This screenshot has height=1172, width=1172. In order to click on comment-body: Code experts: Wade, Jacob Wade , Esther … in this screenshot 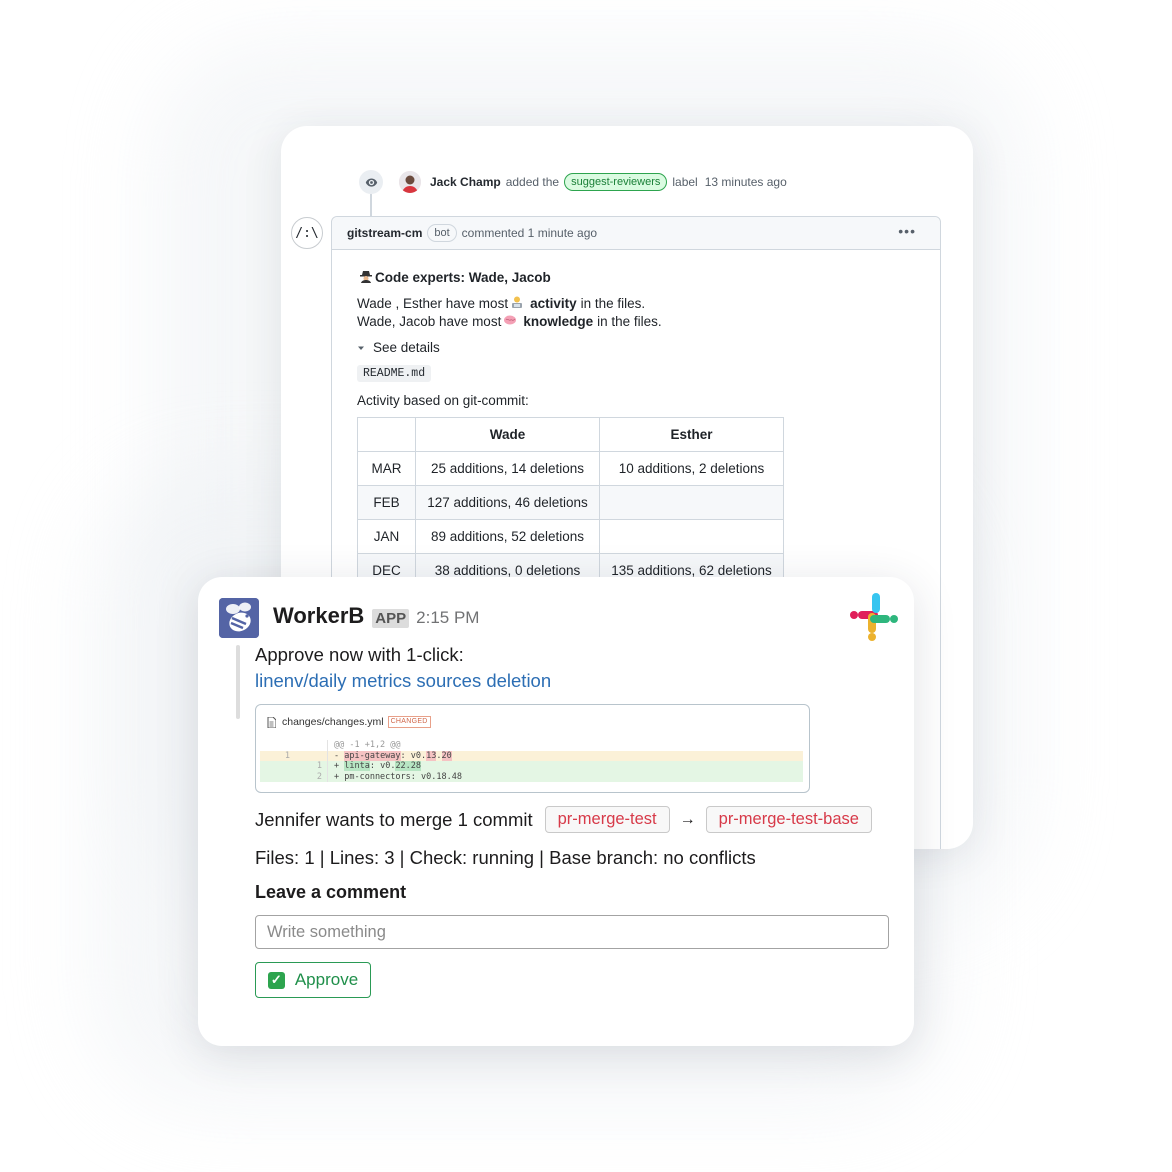, I will do `click(570, 428)`.